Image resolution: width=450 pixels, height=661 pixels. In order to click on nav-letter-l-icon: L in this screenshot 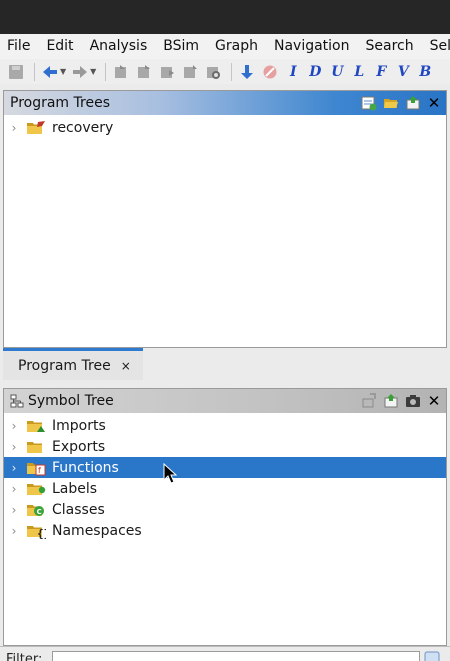, I will do `click(359, 72)`.